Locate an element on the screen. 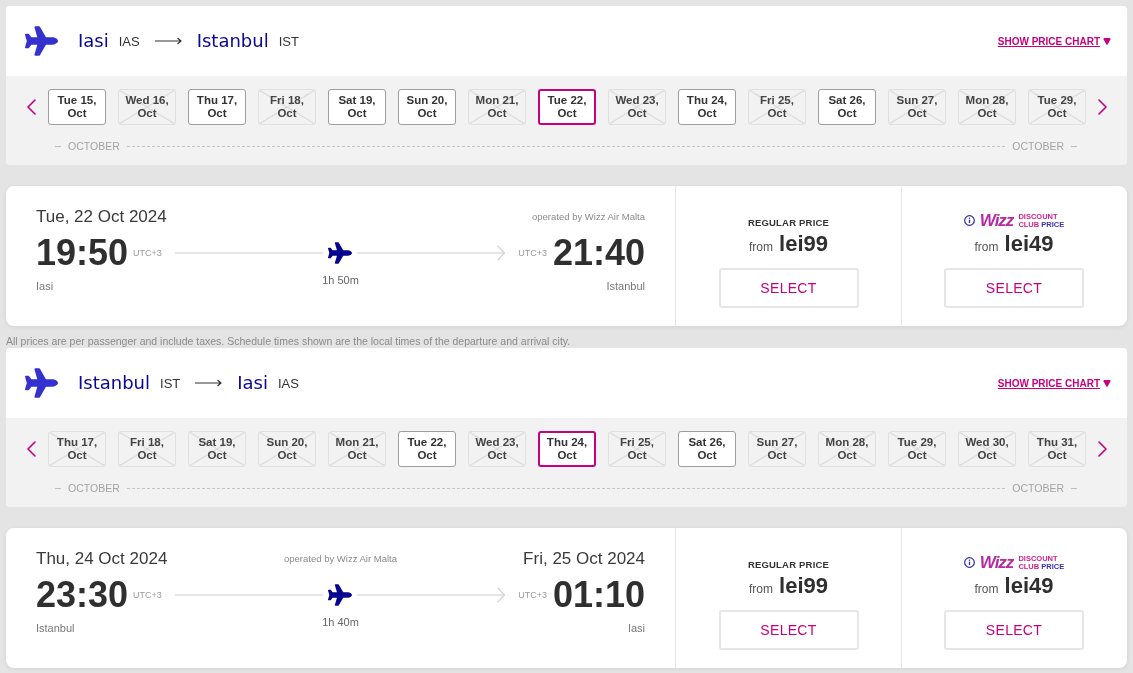  departure-time: 19:50 is located at coordinates (82, 253).